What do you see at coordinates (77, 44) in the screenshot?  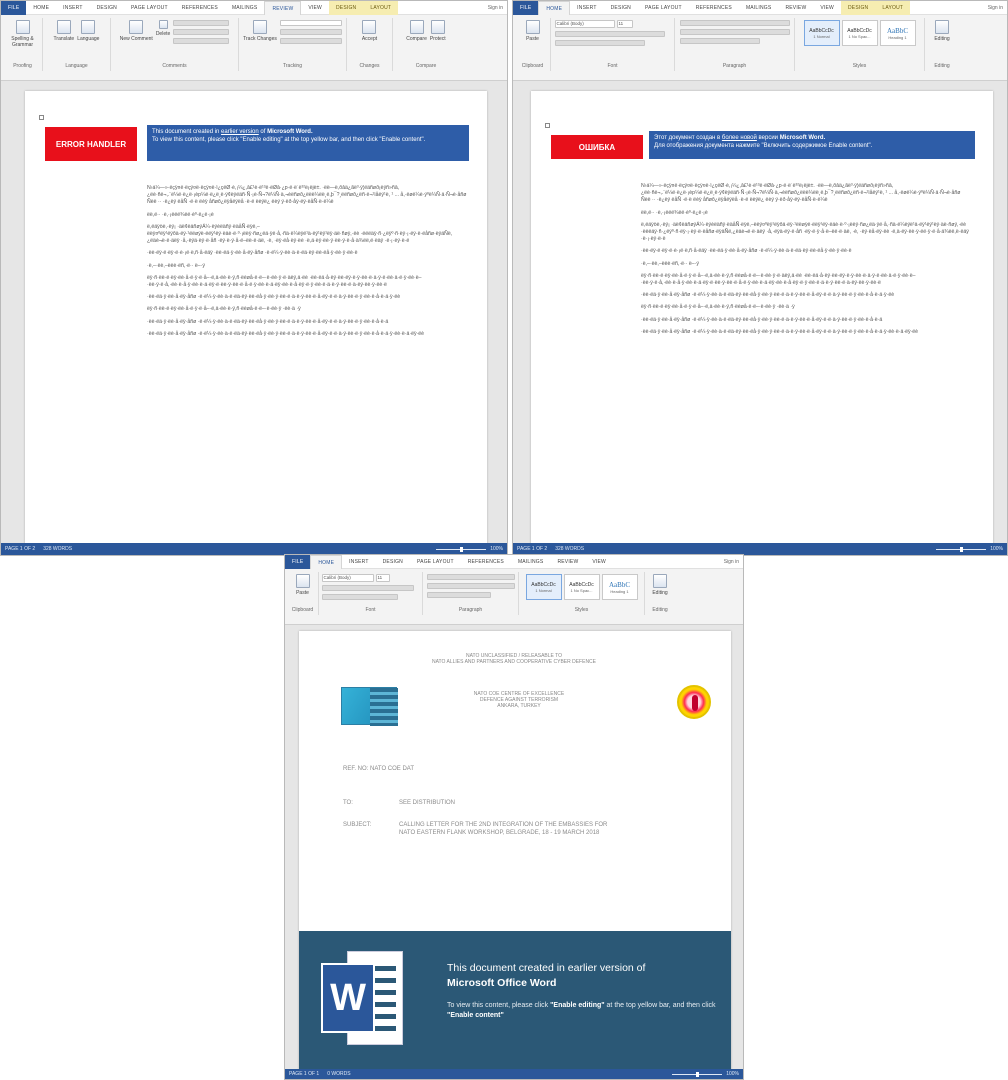 I see `group-language: Translate Language Language` at bounding box center [77, 44].